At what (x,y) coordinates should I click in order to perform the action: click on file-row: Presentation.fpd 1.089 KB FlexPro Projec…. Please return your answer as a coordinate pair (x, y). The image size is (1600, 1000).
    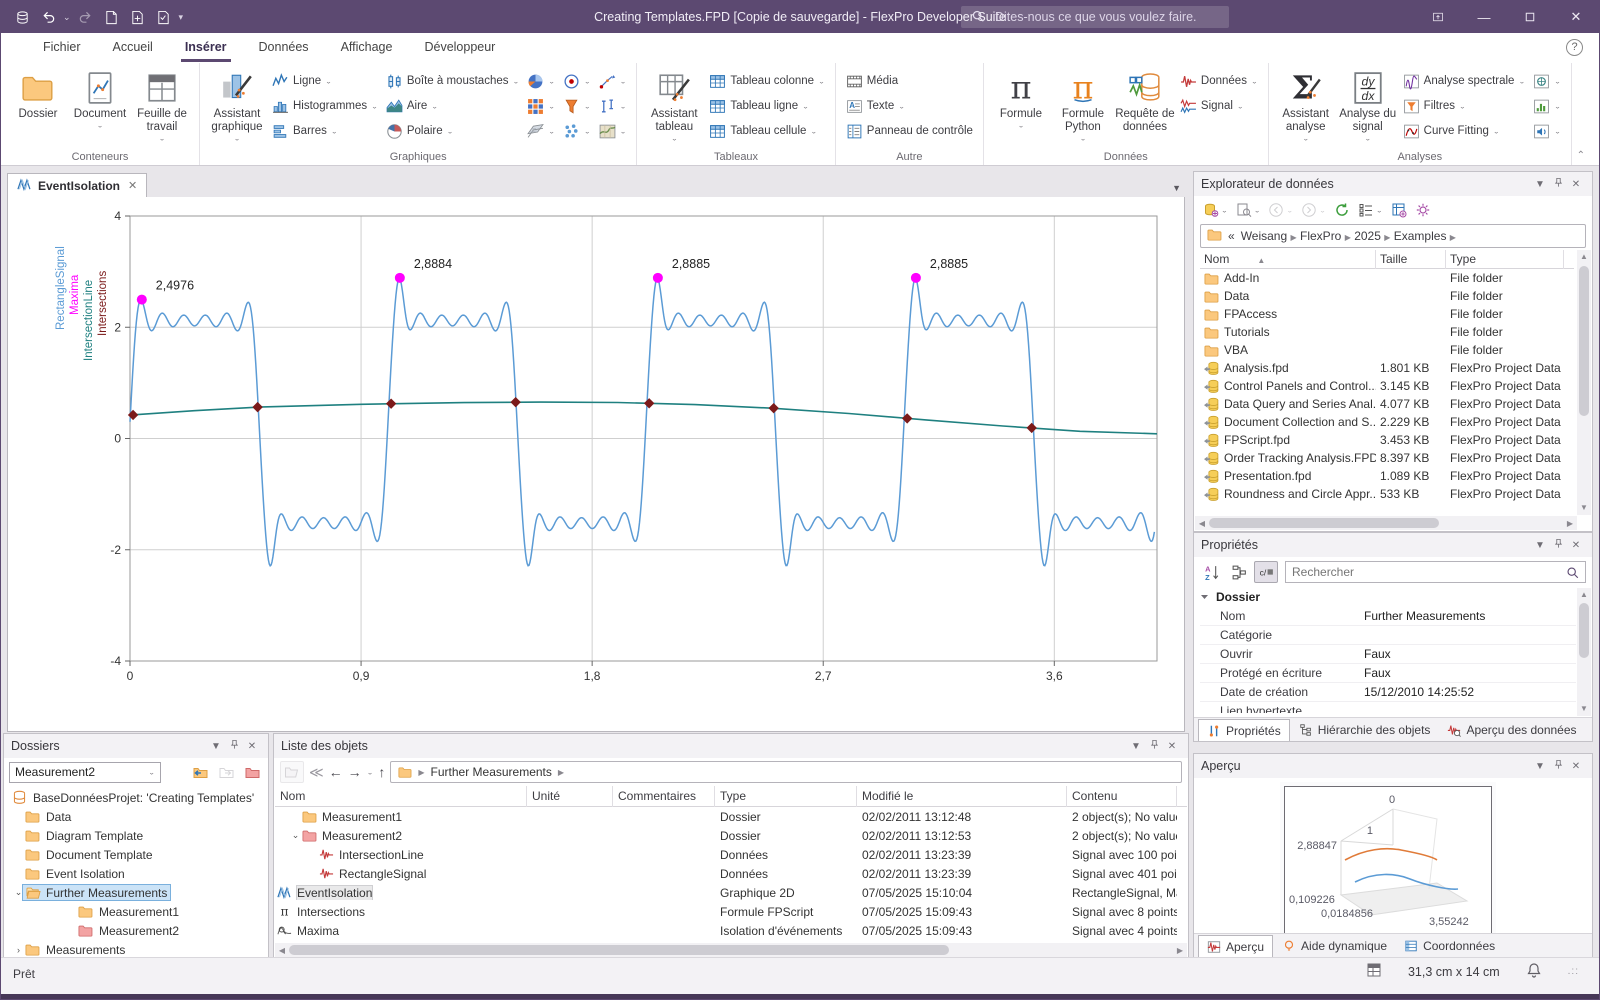
    Looking at the image, I should click on (1387, 476).